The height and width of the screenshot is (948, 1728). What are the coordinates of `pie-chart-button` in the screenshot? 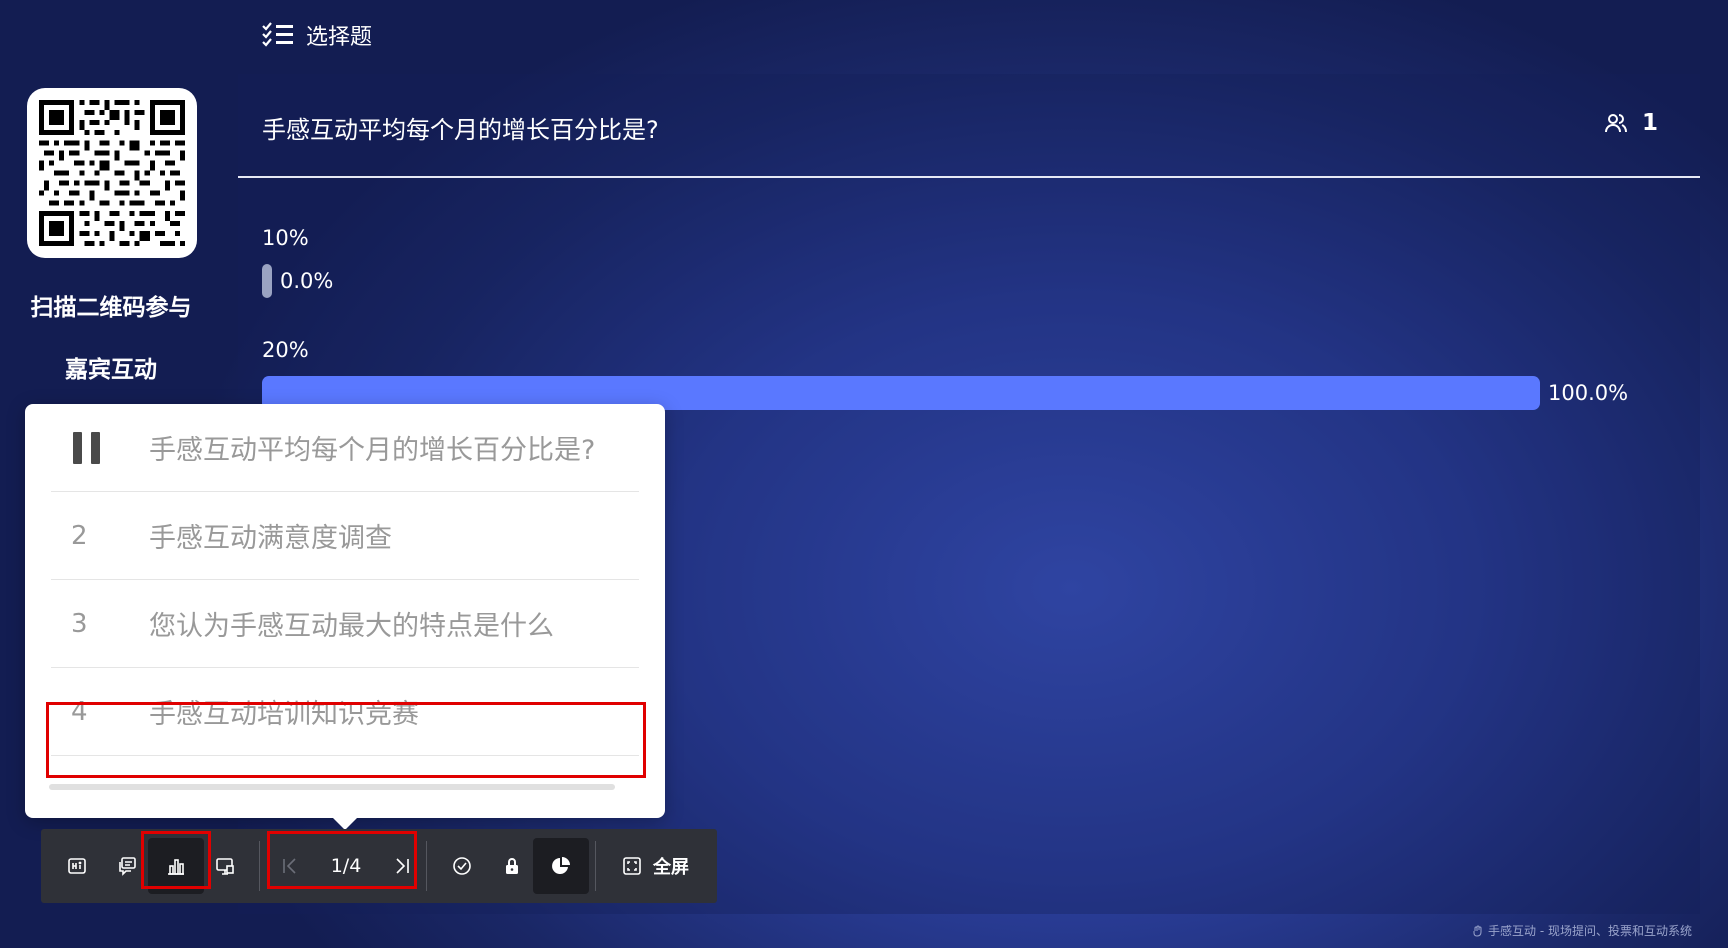 It's located at (561, 866).